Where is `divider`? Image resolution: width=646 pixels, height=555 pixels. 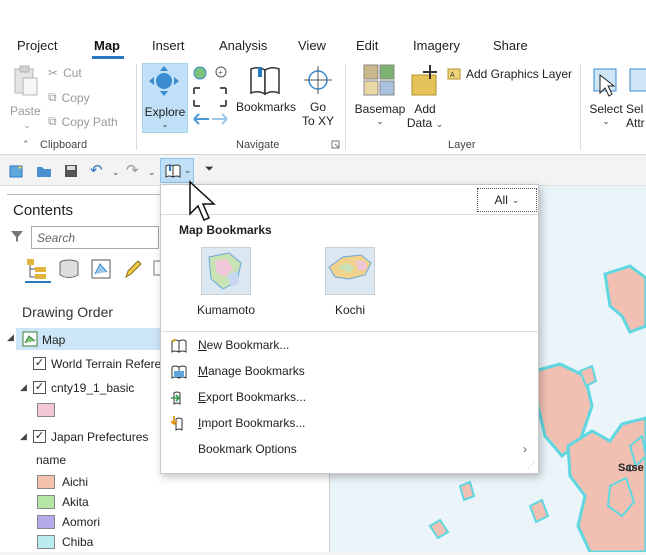 divider is located at coordinates (349, 331).